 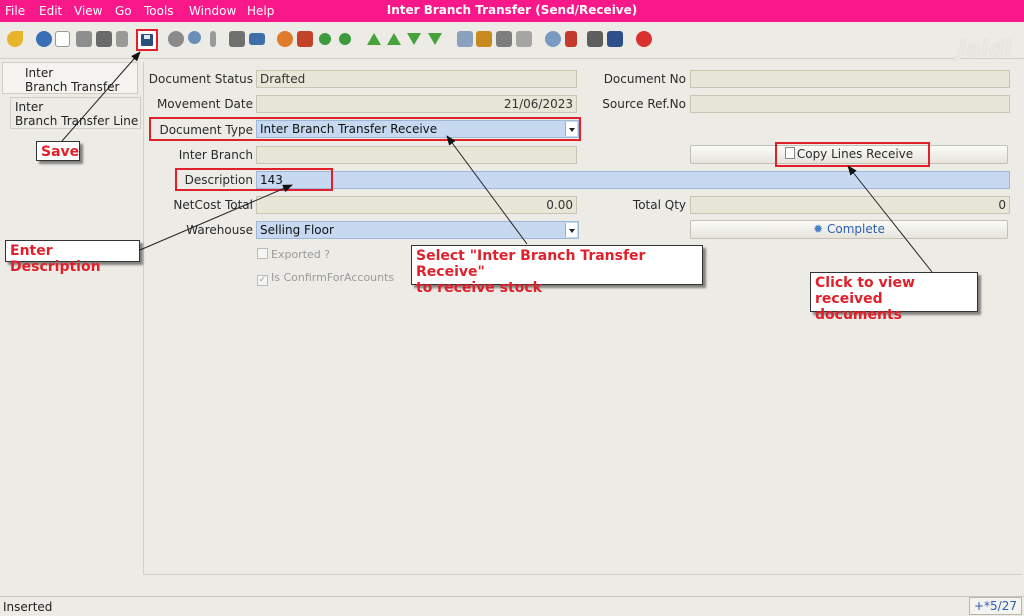 I want to click on select-receive-line1: Select "Inter Branch Transfer Receive", so click(x=531, y=264).